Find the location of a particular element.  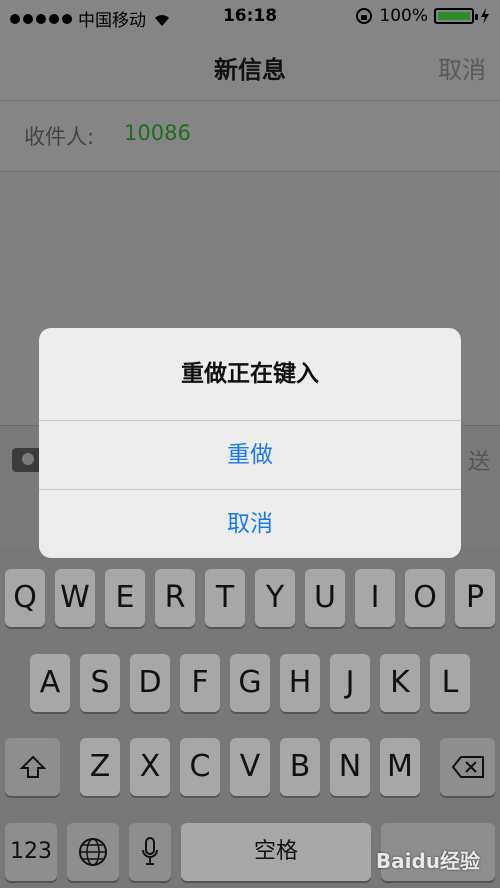

globe-icon is located at coordinates (93, 852).